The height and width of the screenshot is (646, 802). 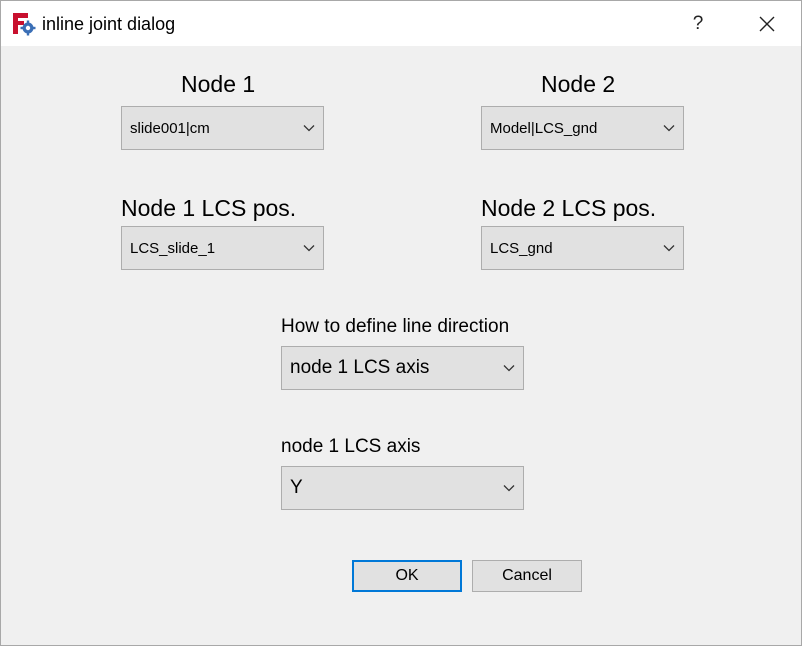 I want to click on freecad-app-icon, so click(x=24, y=24).